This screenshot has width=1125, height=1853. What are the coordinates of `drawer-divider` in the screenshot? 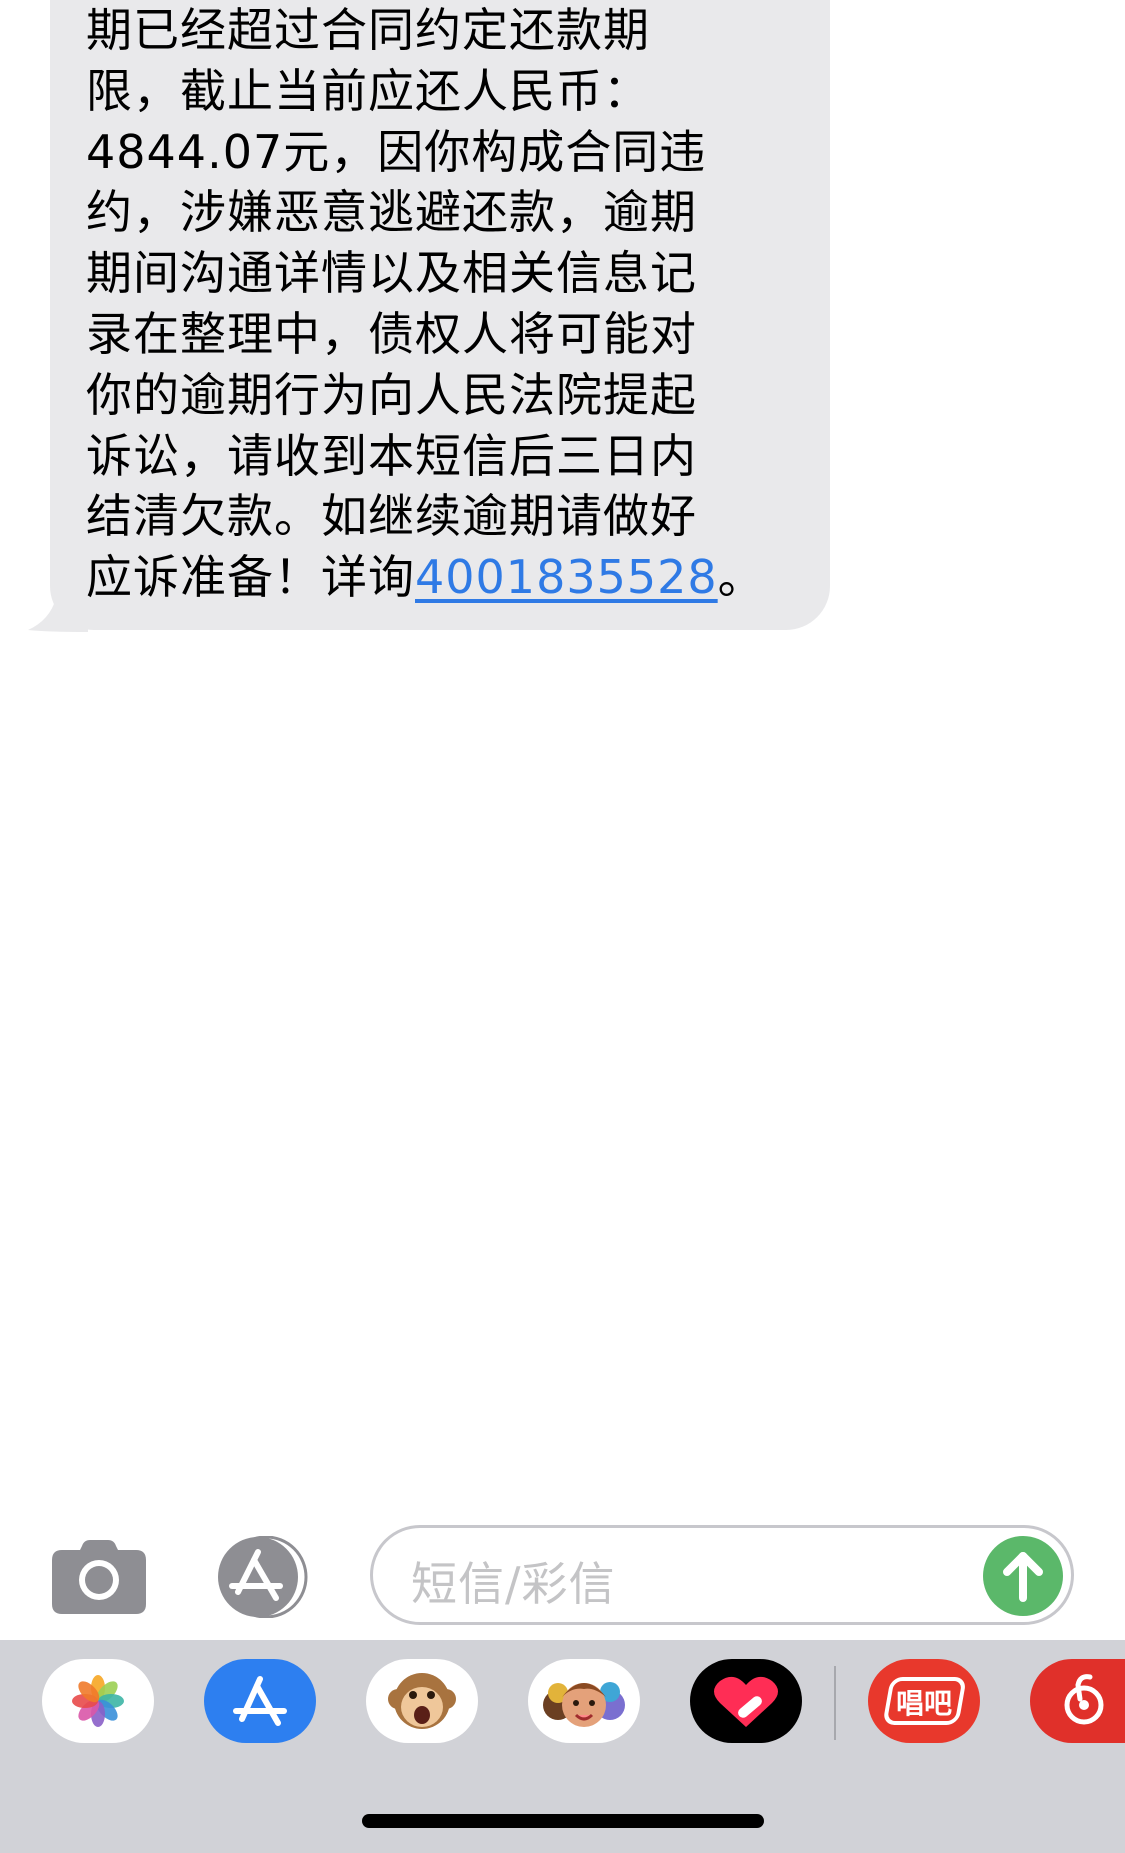 It's located at (835, 1703).